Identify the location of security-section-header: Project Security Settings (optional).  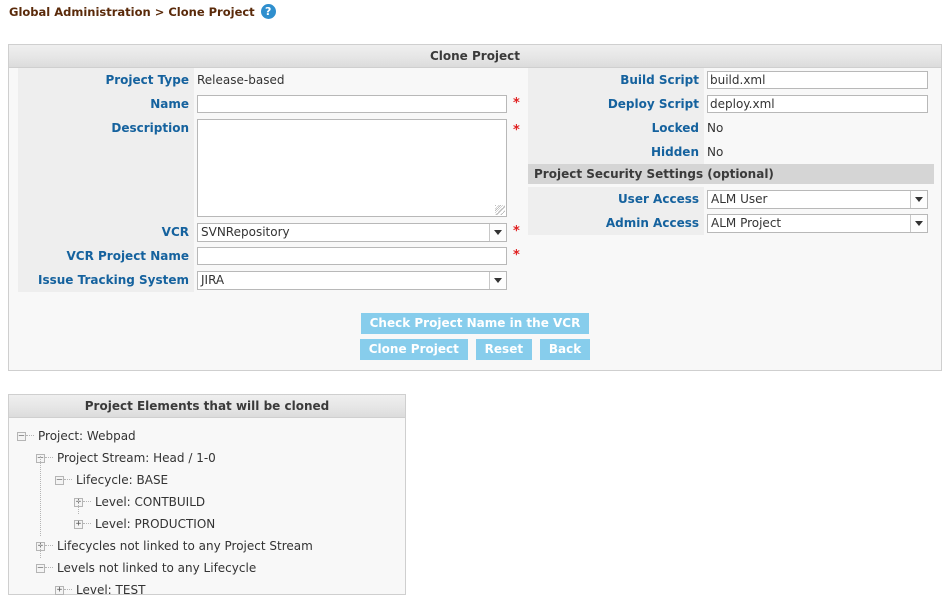
(731, 174).